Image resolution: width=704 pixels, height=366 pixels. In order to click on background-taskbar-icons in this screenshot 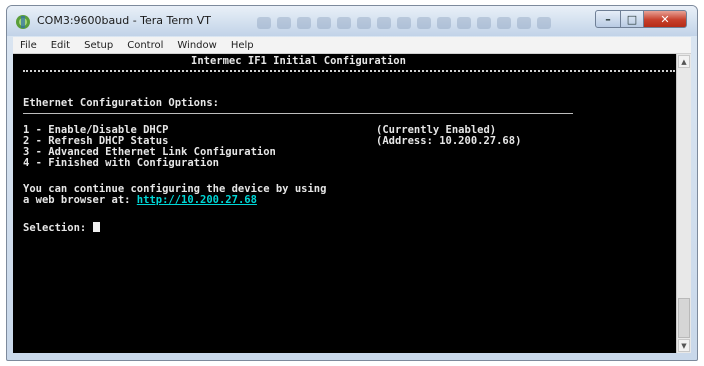, I will do `click(422, 22)`.